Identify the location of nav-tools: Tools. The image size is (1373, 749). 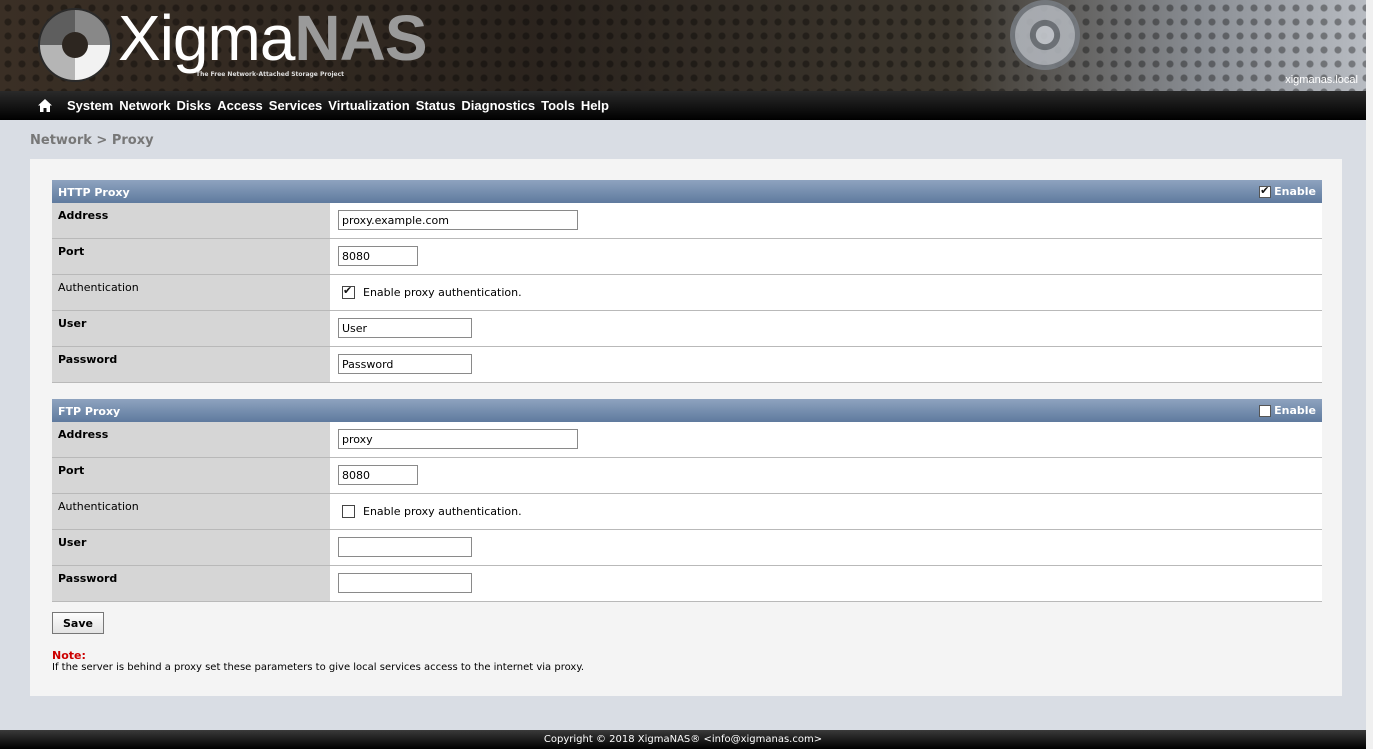
(558, 105).